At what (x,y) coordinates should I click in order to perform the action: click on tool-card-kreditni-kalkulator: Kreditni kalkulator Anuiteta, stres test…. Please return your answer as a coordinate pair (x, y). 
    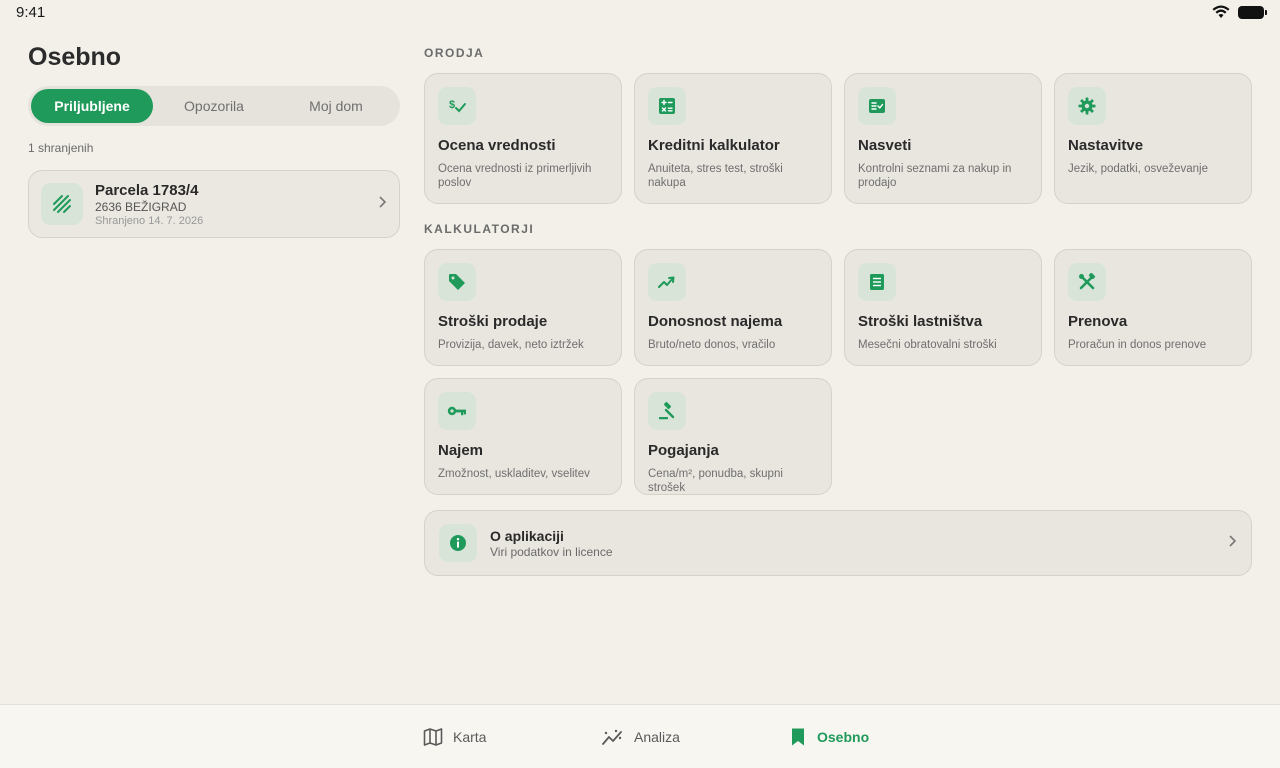
    Looking at the image, I should click on (733, 138).